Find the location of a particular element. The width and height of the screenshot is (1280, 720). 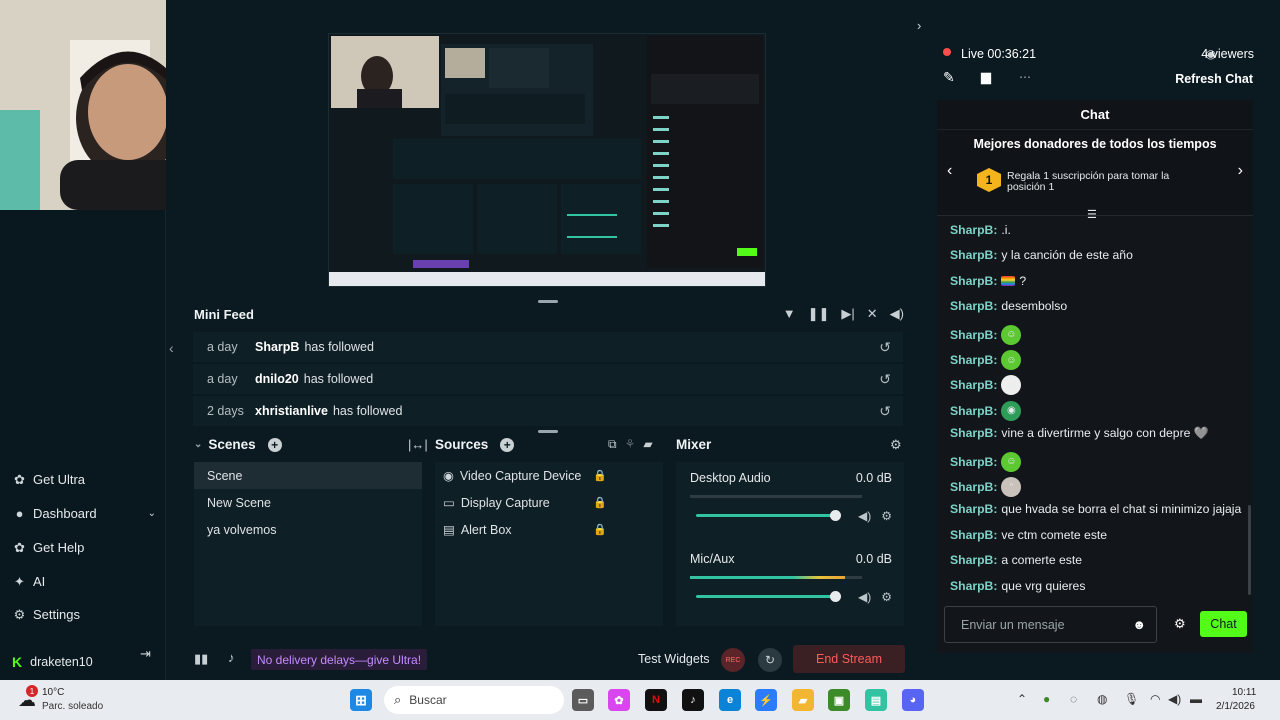

popout-icon: ▆ is located at coordinates (986, 77).